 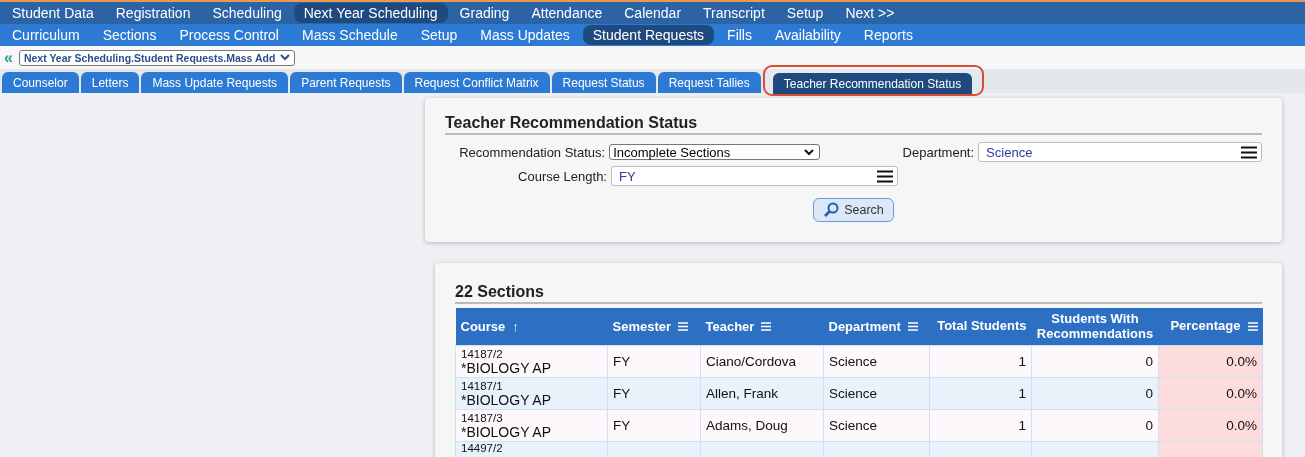 I want to click on tab: Letters, so click(x=110, y=82).